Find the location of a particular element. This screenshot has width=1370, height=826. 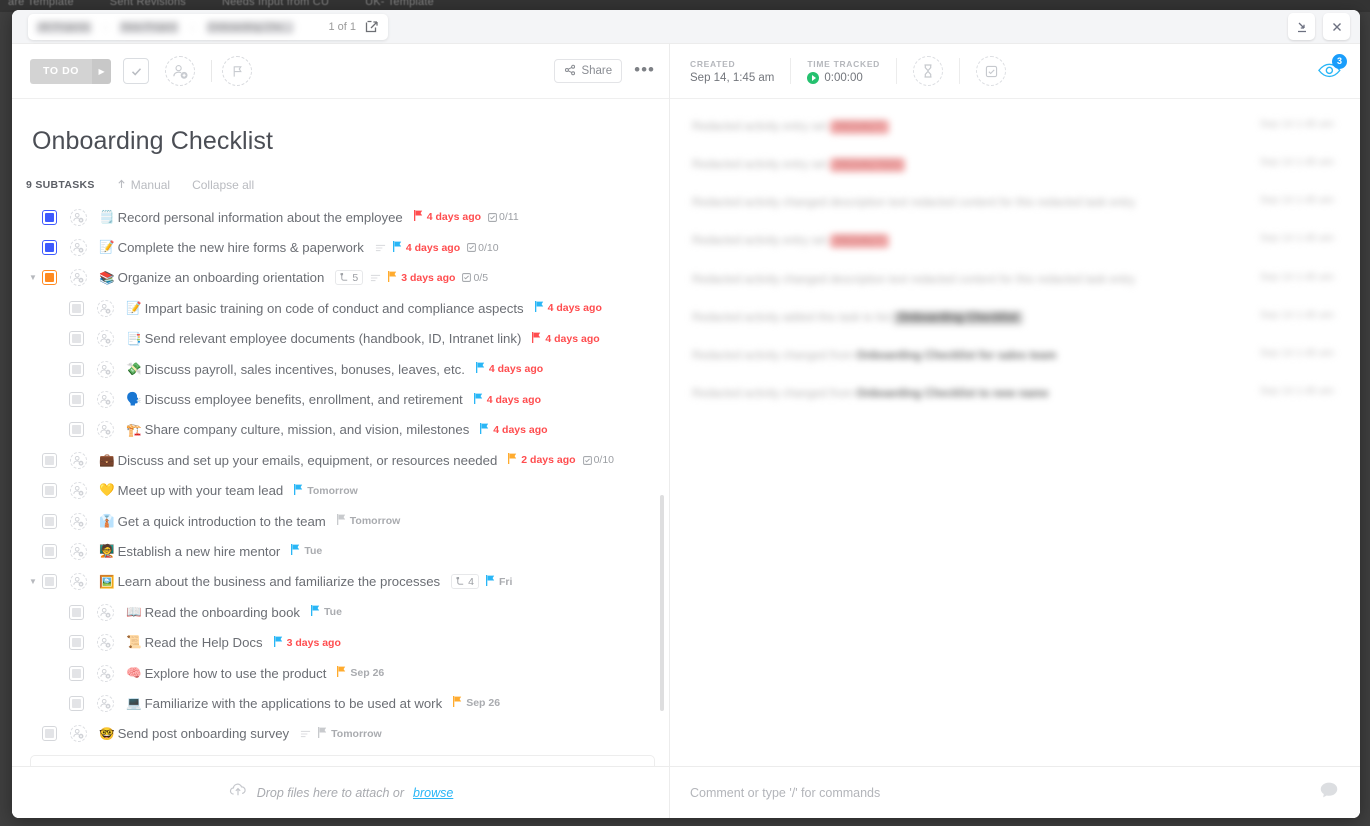

subtask-title: Establish a new hire mentor is located at coordinates (199, 551).